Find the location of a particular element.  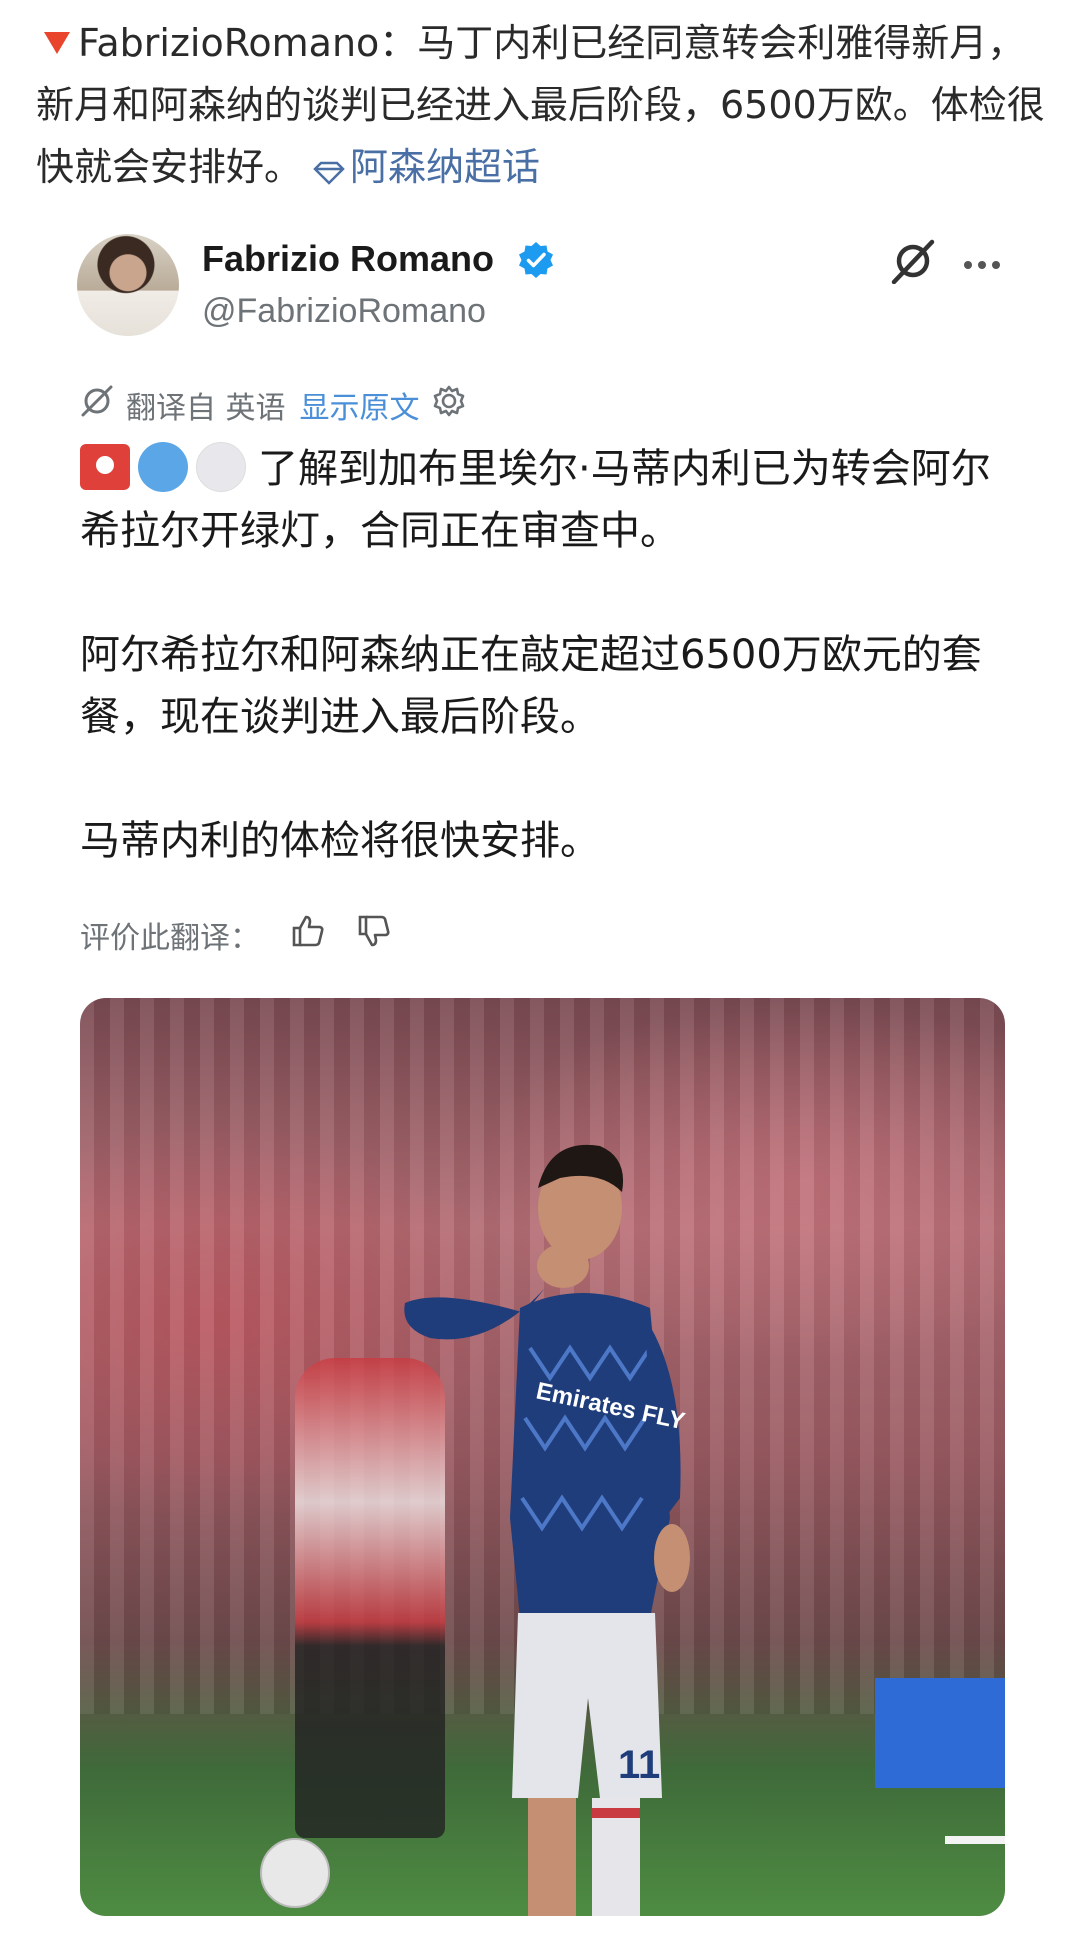

emoji-group is located at coordinates (163, 467).